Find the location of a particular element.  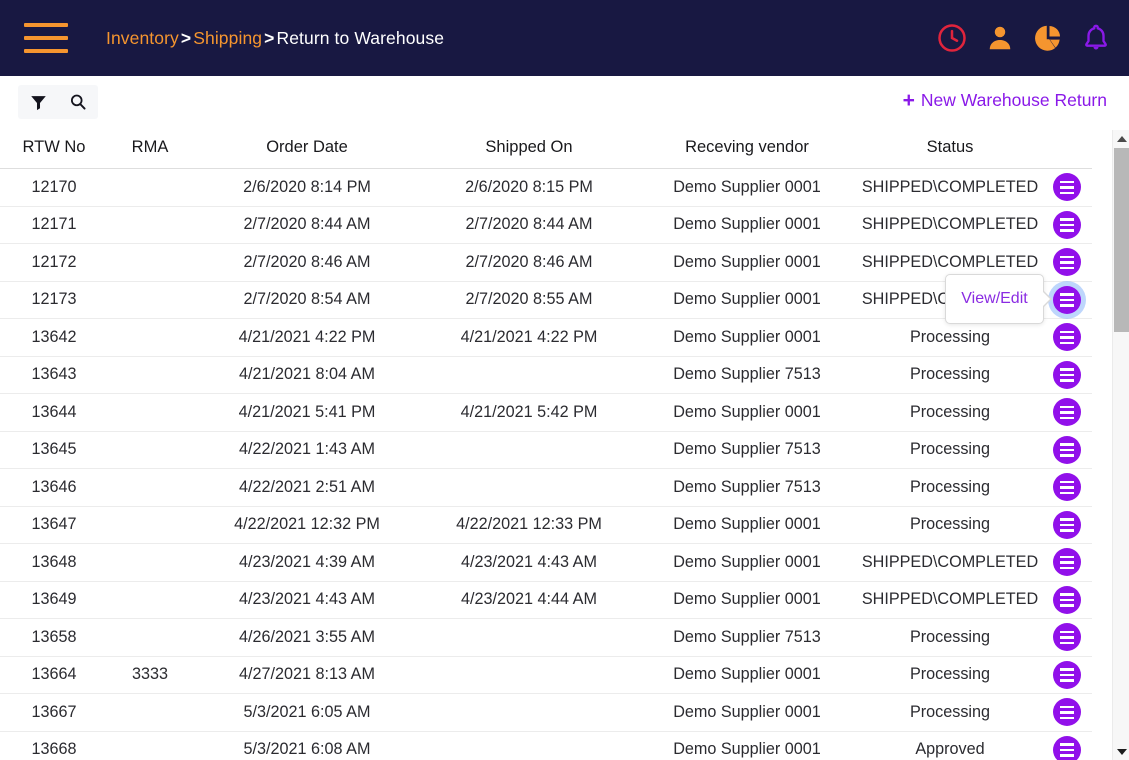

column-header-rma: RMA is located at coordinates (150, 148).